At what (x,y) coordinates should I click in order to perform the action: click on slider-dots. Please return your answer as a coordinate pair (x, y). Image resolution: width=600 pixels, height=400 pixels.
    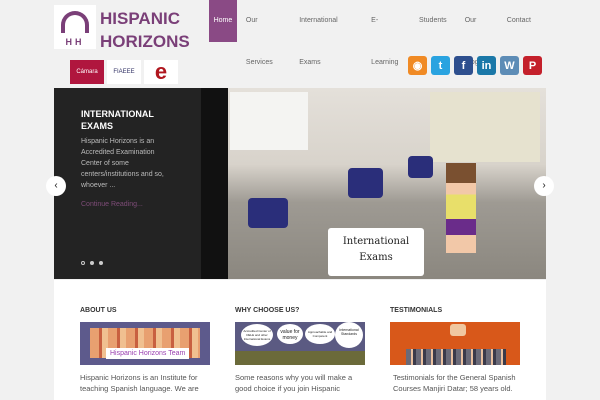
    Looking at the image, I should click on (92, 263).